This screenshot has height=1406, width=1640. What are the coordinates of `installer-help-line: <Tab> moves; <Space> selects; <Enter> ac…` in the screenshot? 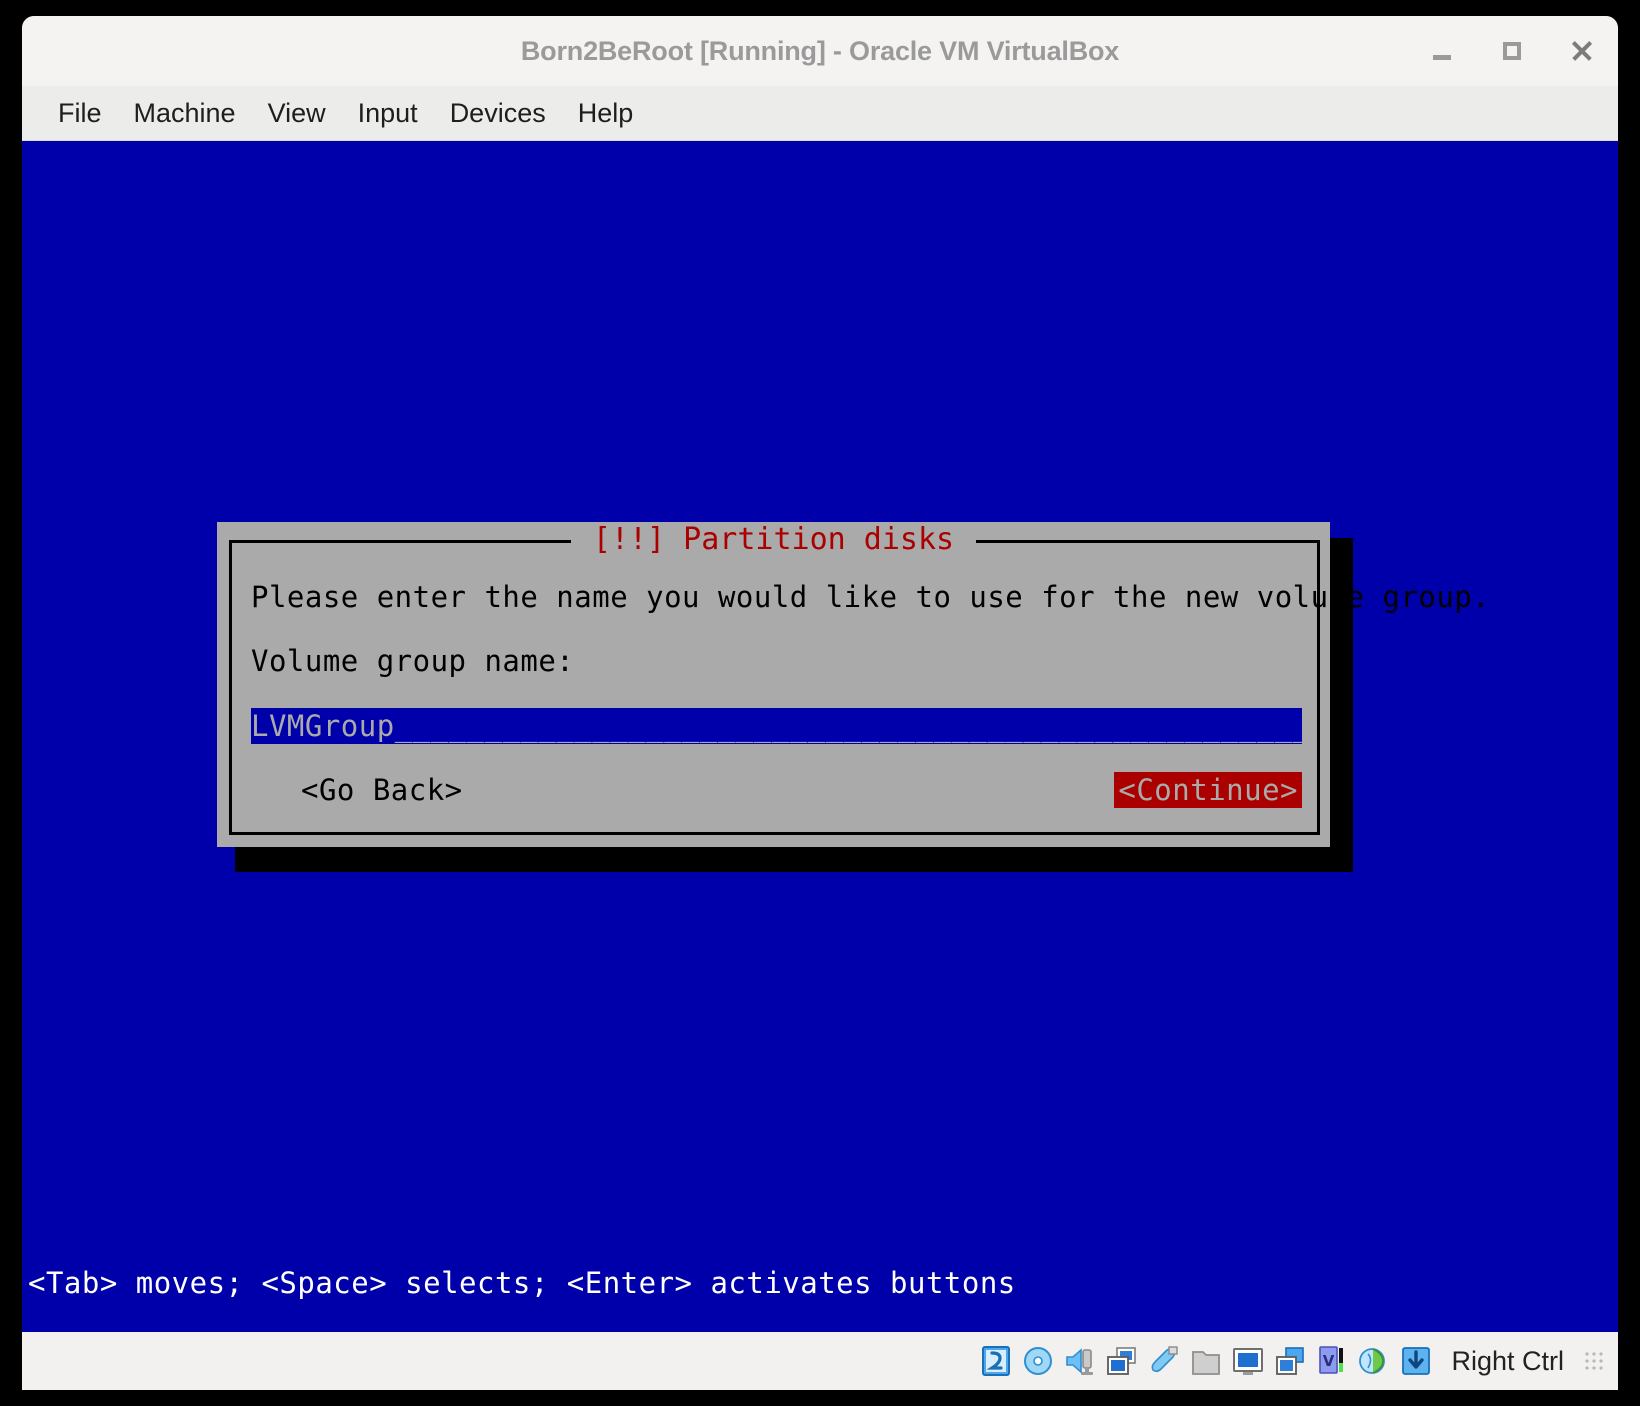 It's located at (522, 1283).